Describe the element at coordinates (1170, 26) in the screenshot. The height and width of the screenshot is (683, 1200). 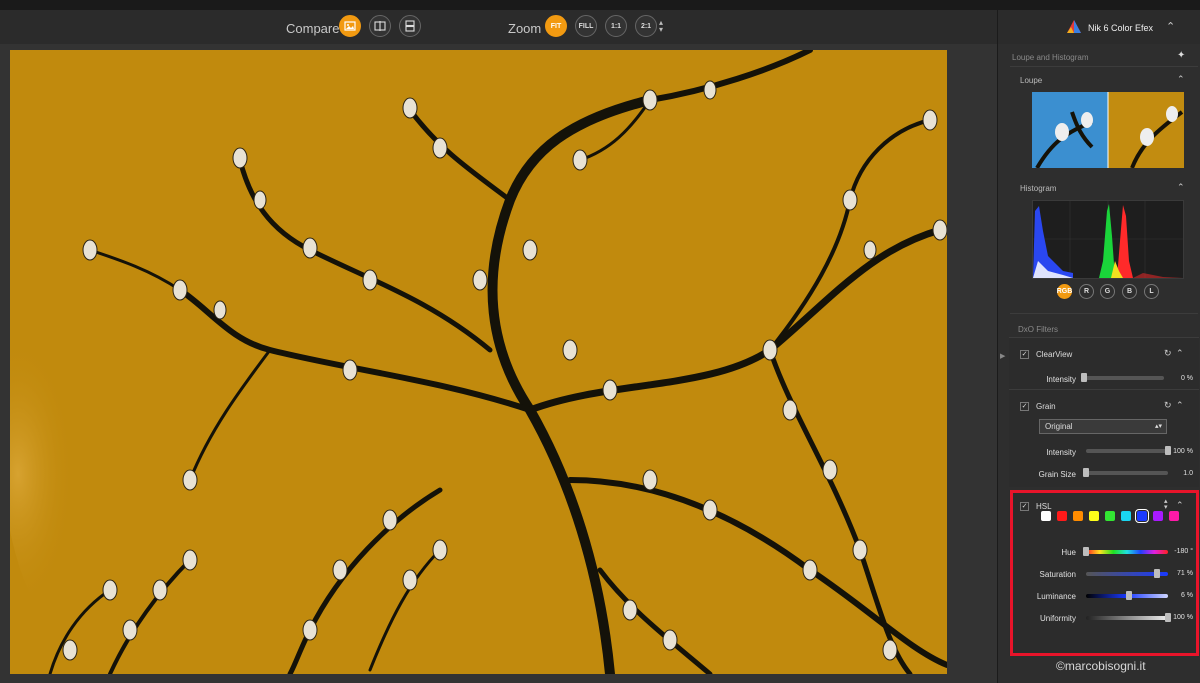
I see `collapse-panel-icon: ⌃` at that location.